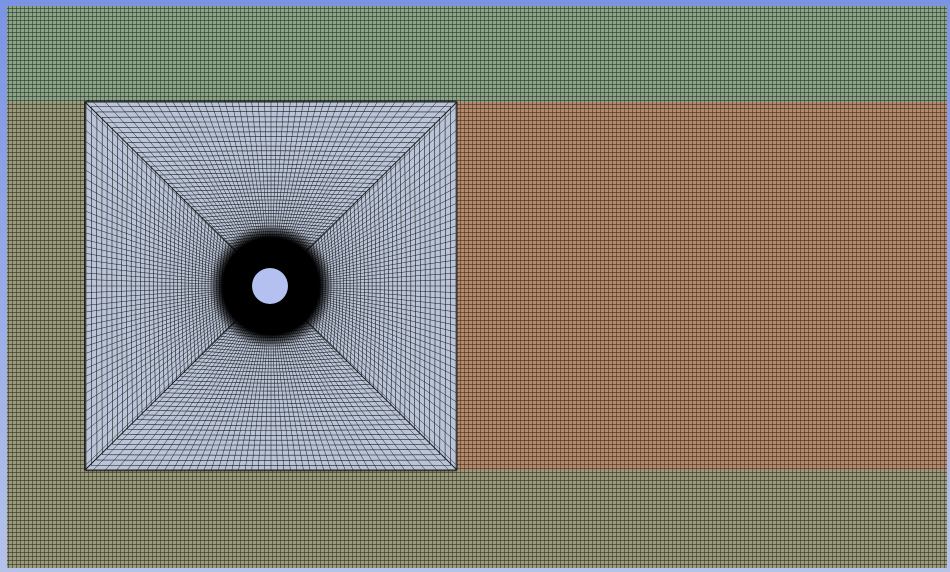 The width and height of the screenshot is (950, 572). I want to click on left-far-field-region, so click(46, 286).